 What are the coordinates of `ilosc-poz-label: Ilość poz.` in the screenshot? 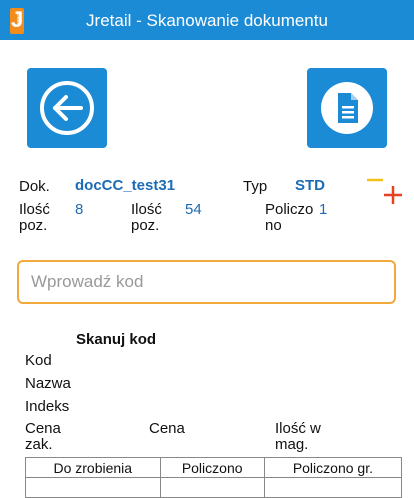 It's located at (34, 218).